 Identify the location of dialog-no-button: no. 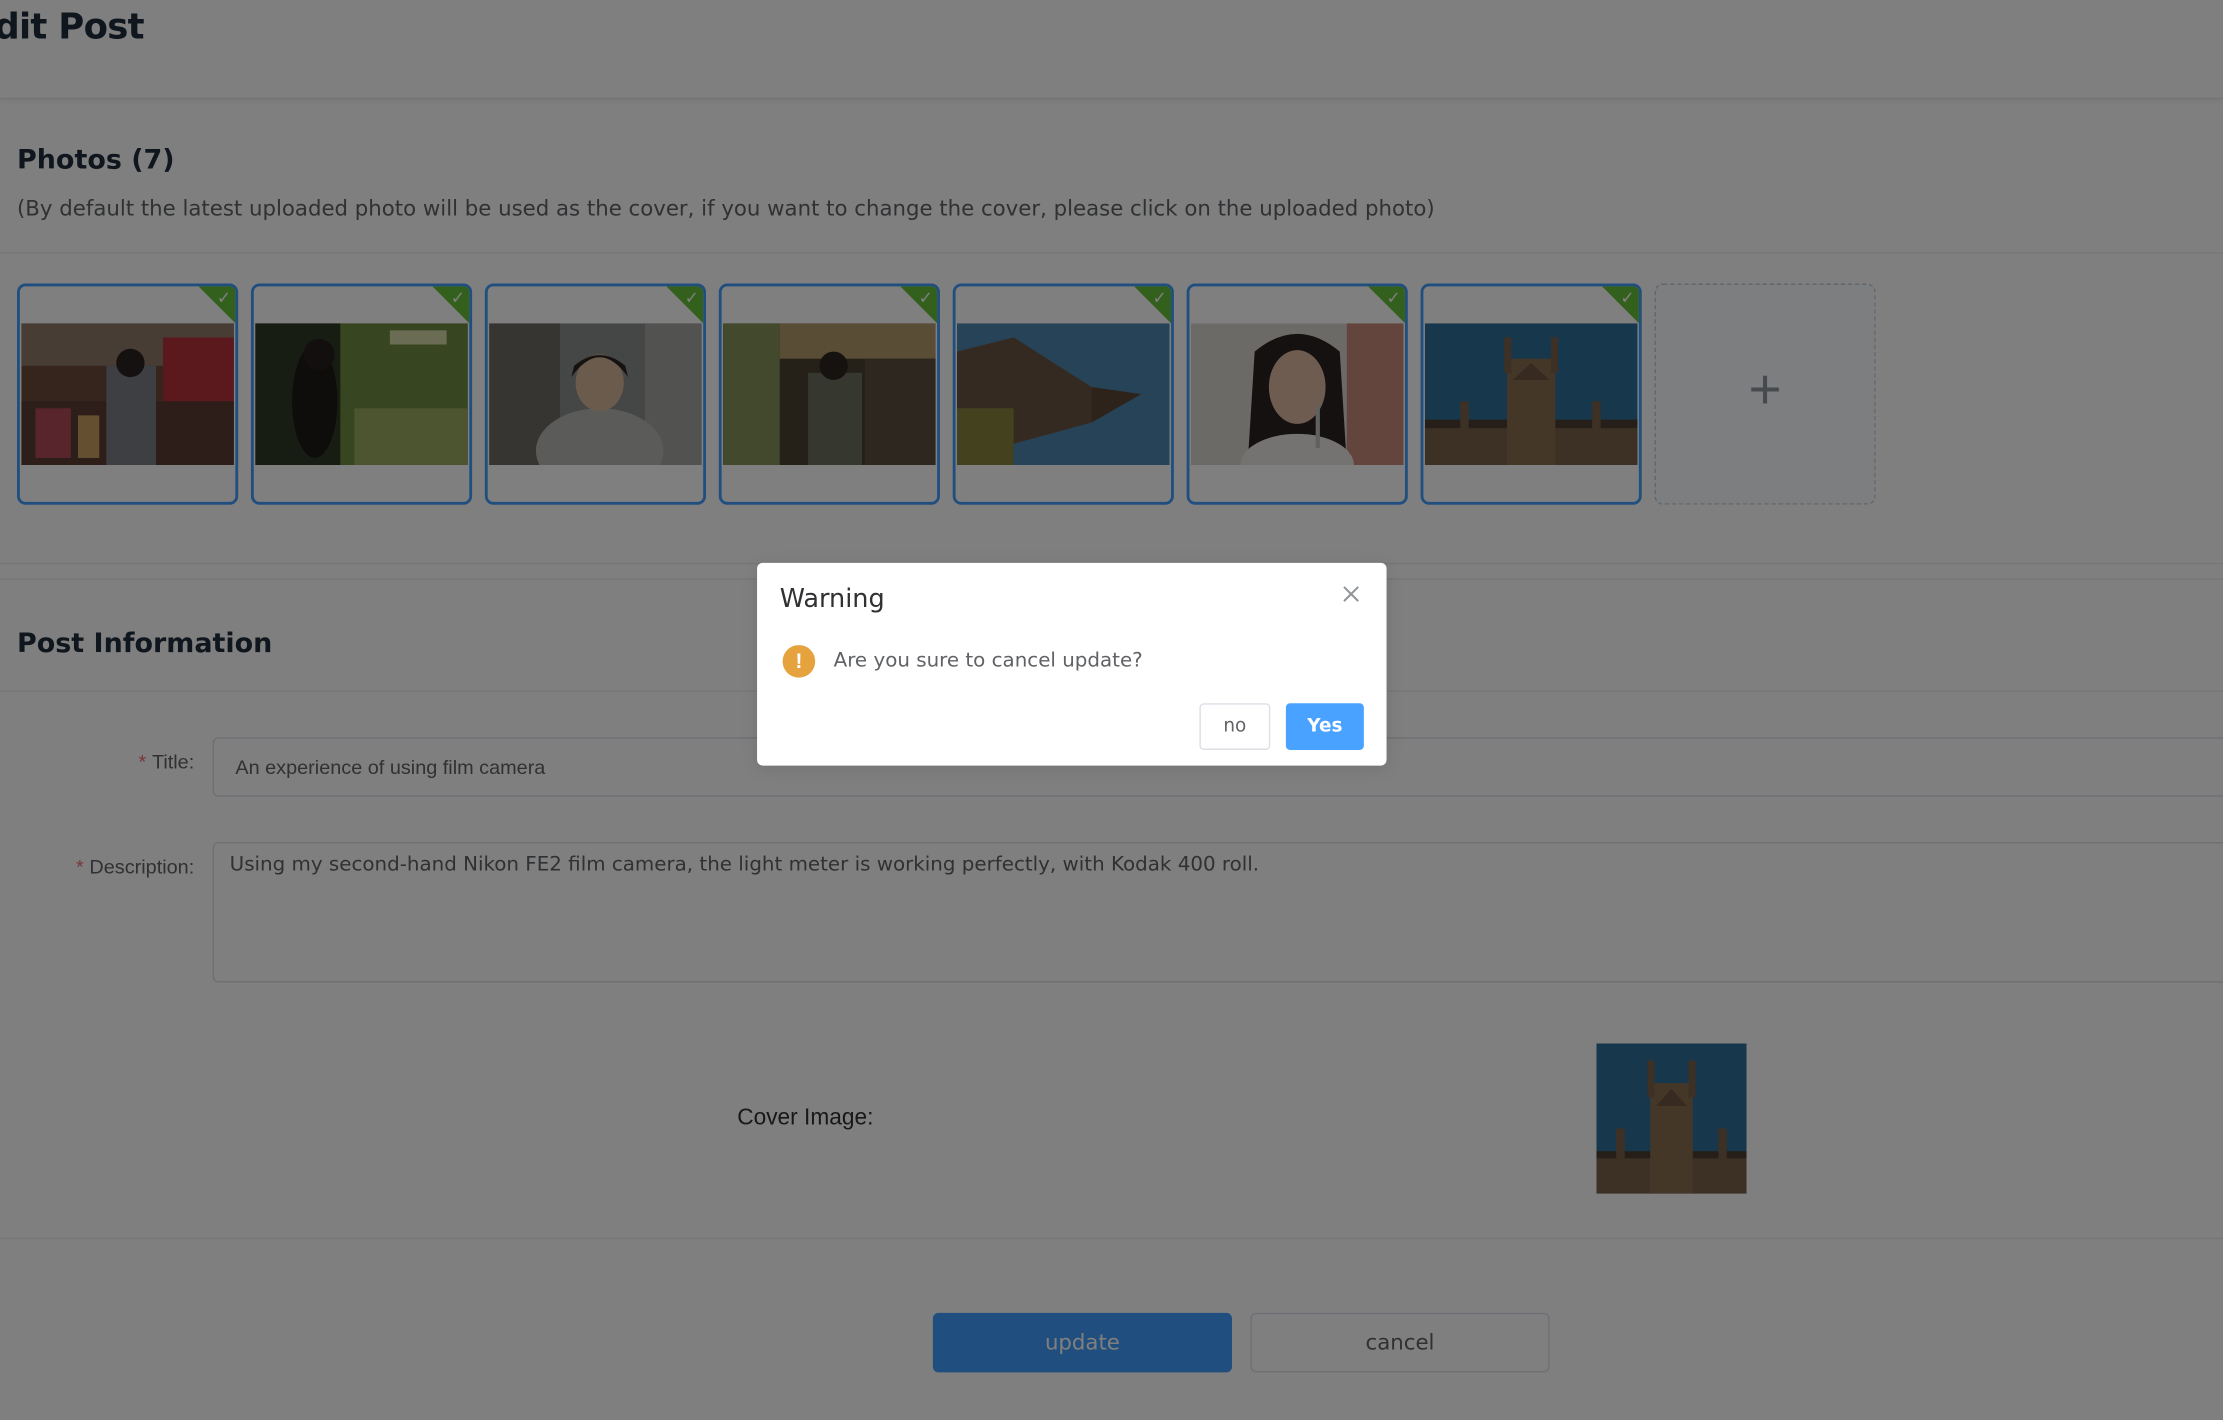
(1235, 726).